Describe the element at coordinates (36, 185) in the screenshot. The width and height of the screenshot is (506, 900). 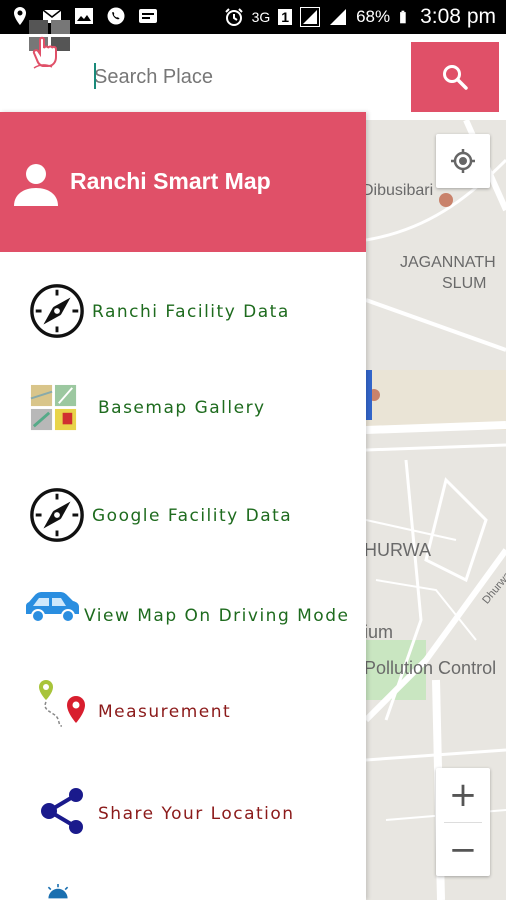
I see `user-avatar-icon` at that location.